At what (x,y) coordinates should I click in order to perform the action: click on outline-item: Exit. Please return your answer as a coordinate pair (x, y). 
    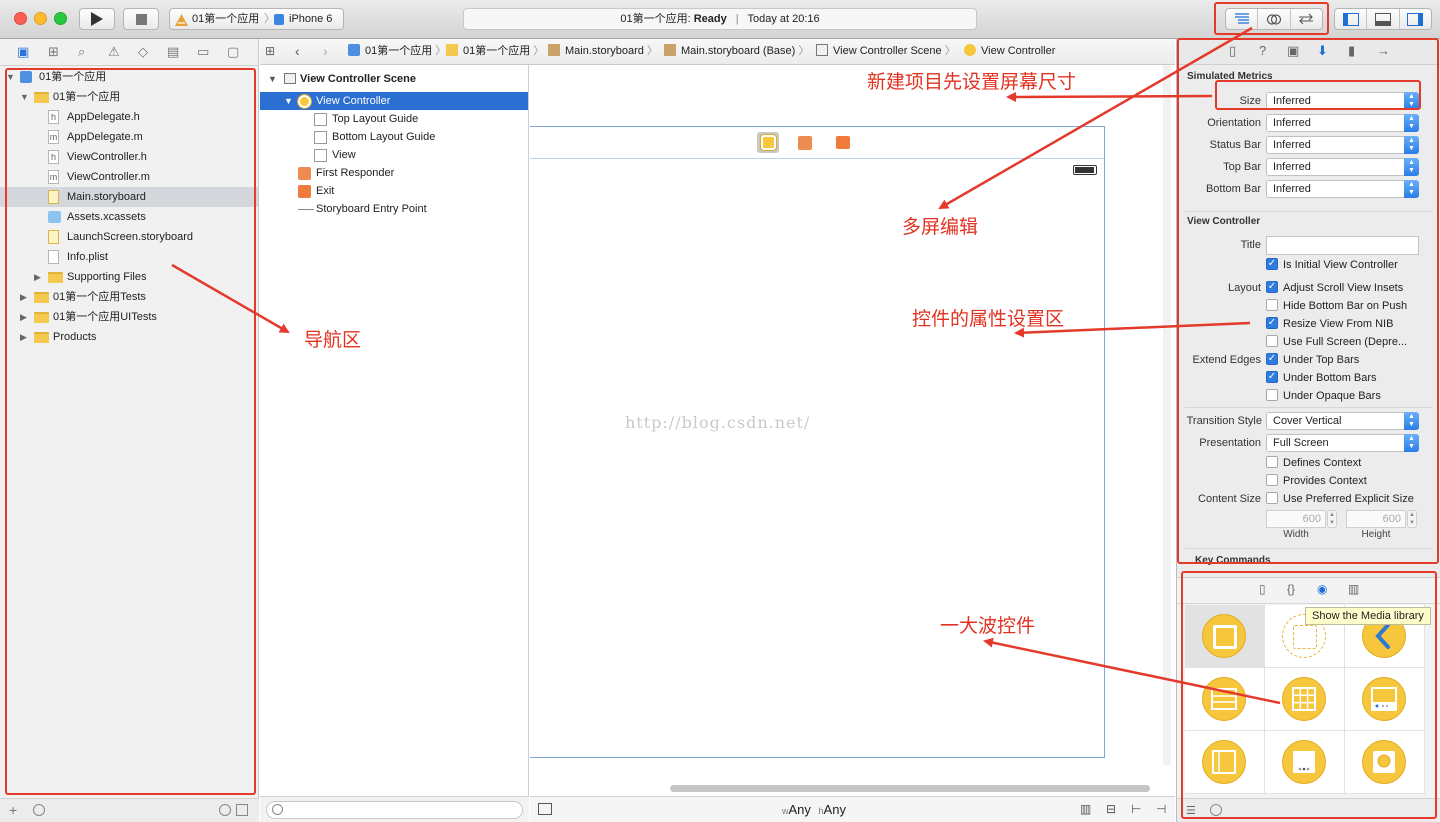
    Looking at the image, I should click on (394, 191).